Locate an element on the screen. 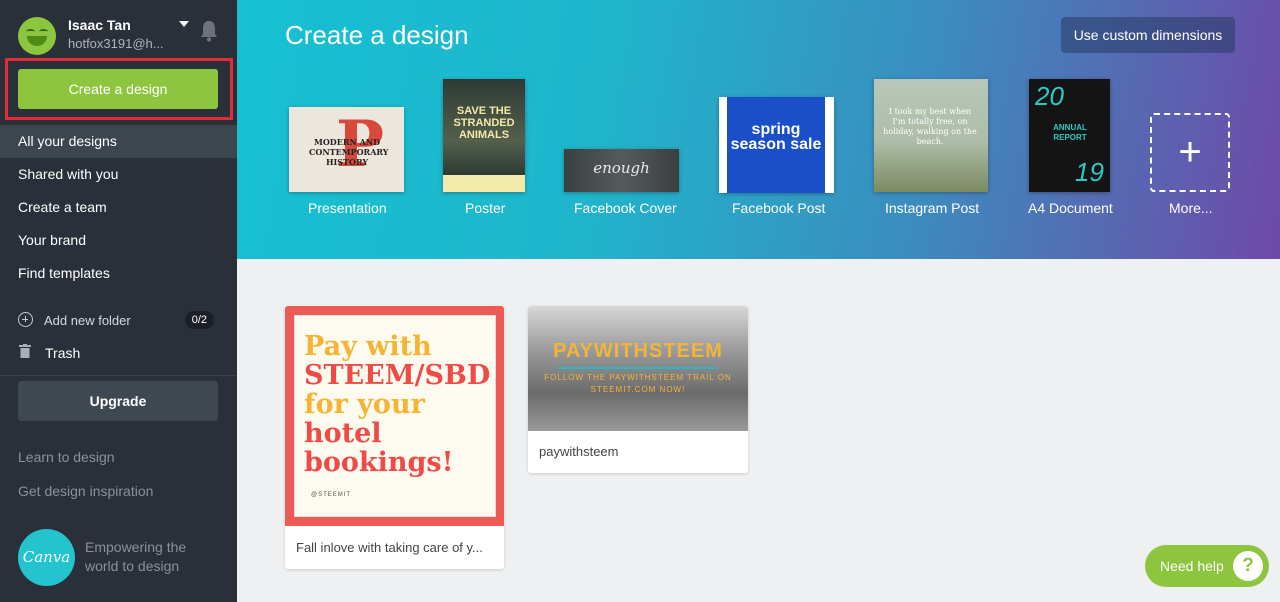 The width and height of the screenshot is (1280, 602). trash-label: Trash is located at coordinates (63, 353).